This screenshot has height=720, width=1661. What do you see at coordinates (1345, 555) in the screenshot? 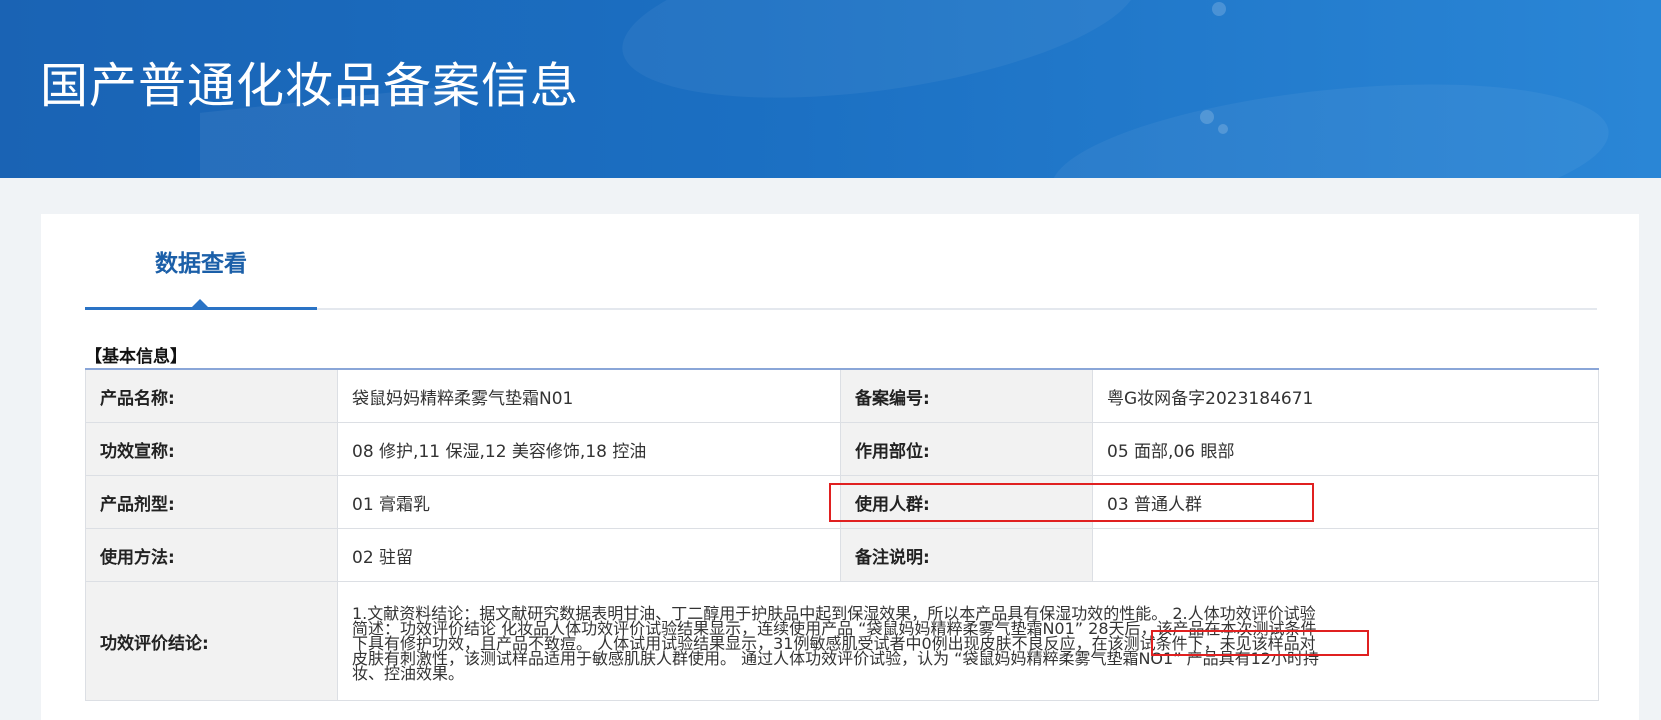
I see `remarks-value` at bounding box center [1345, 555].